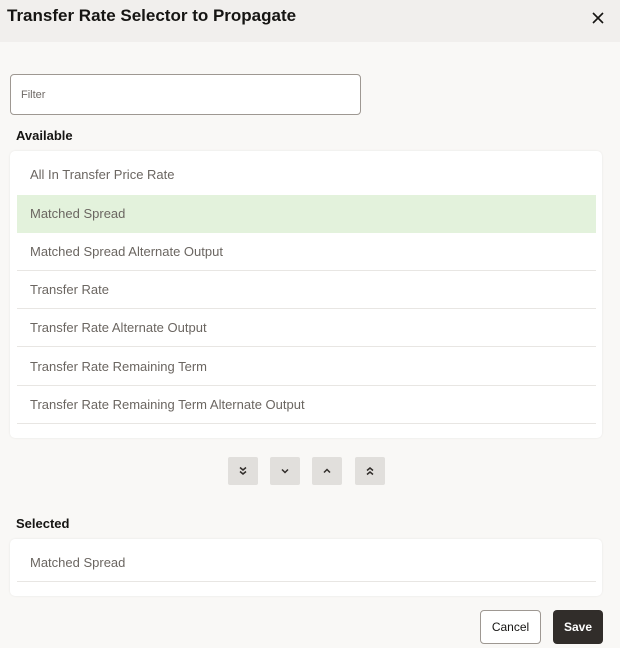  I want to click on available-item: Transfer Rate Alternate Output, so click(306, 328).